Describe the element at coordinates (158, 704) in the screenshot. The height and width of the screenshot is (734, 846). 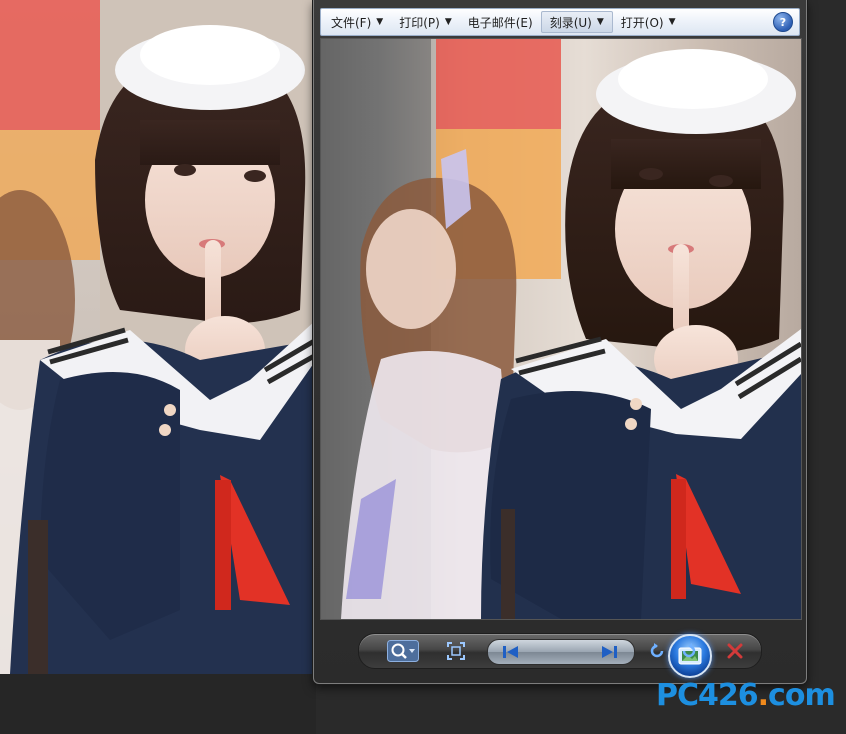
I see `background-bottom` at that location.